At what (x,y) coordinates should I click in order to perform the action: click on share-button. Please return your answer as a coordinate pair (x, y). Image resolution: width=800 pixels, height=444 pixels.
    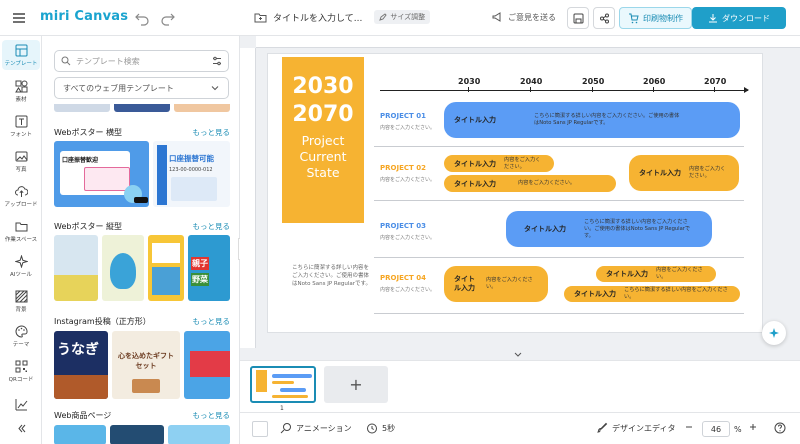
    Looking at the image, I should click on (604, 18).